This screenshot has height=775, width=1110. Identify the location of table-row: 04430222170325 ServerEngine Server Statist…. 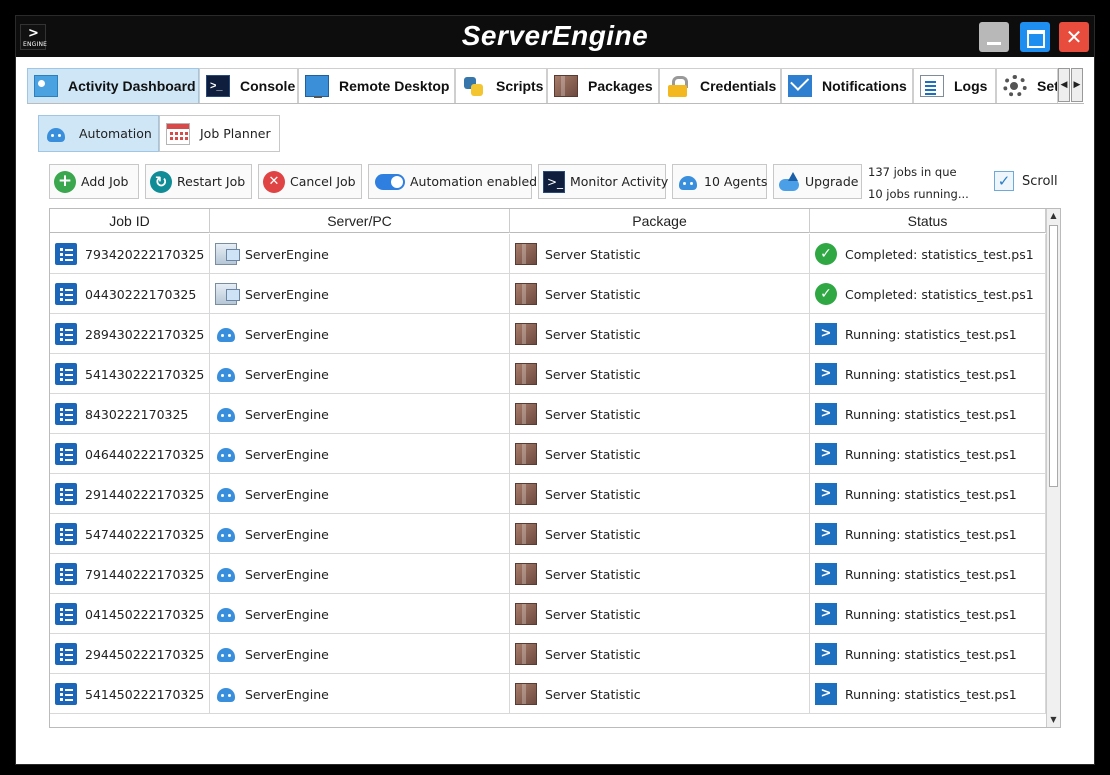
(548, 294).